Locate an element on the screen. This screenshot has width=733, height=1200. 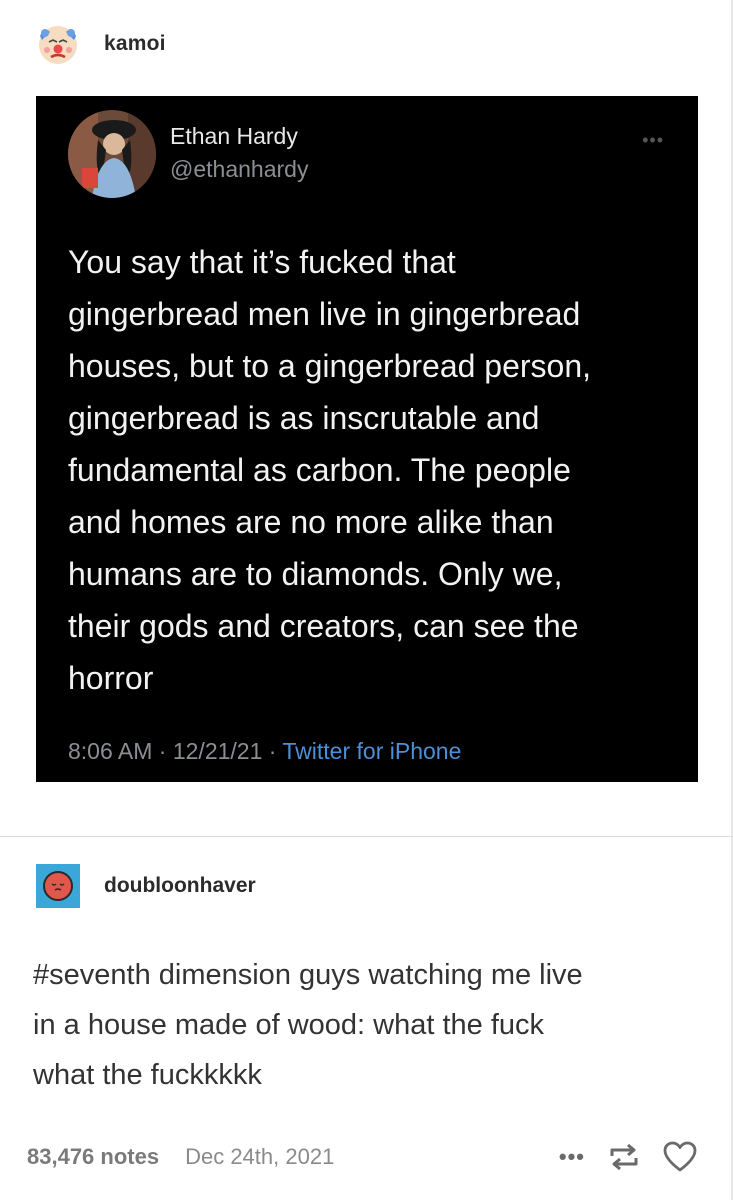
reblog-icon is located at coordinates (624, 1157).